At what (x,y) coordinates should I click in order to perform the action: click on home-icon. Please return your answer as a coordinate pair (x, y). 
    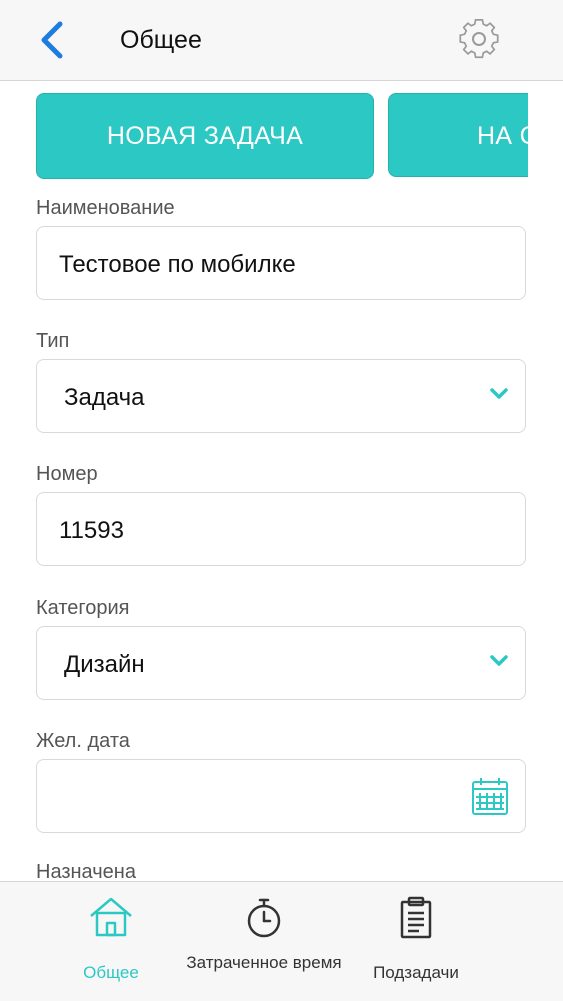
    Looking at the image, I should click on (111, 917).